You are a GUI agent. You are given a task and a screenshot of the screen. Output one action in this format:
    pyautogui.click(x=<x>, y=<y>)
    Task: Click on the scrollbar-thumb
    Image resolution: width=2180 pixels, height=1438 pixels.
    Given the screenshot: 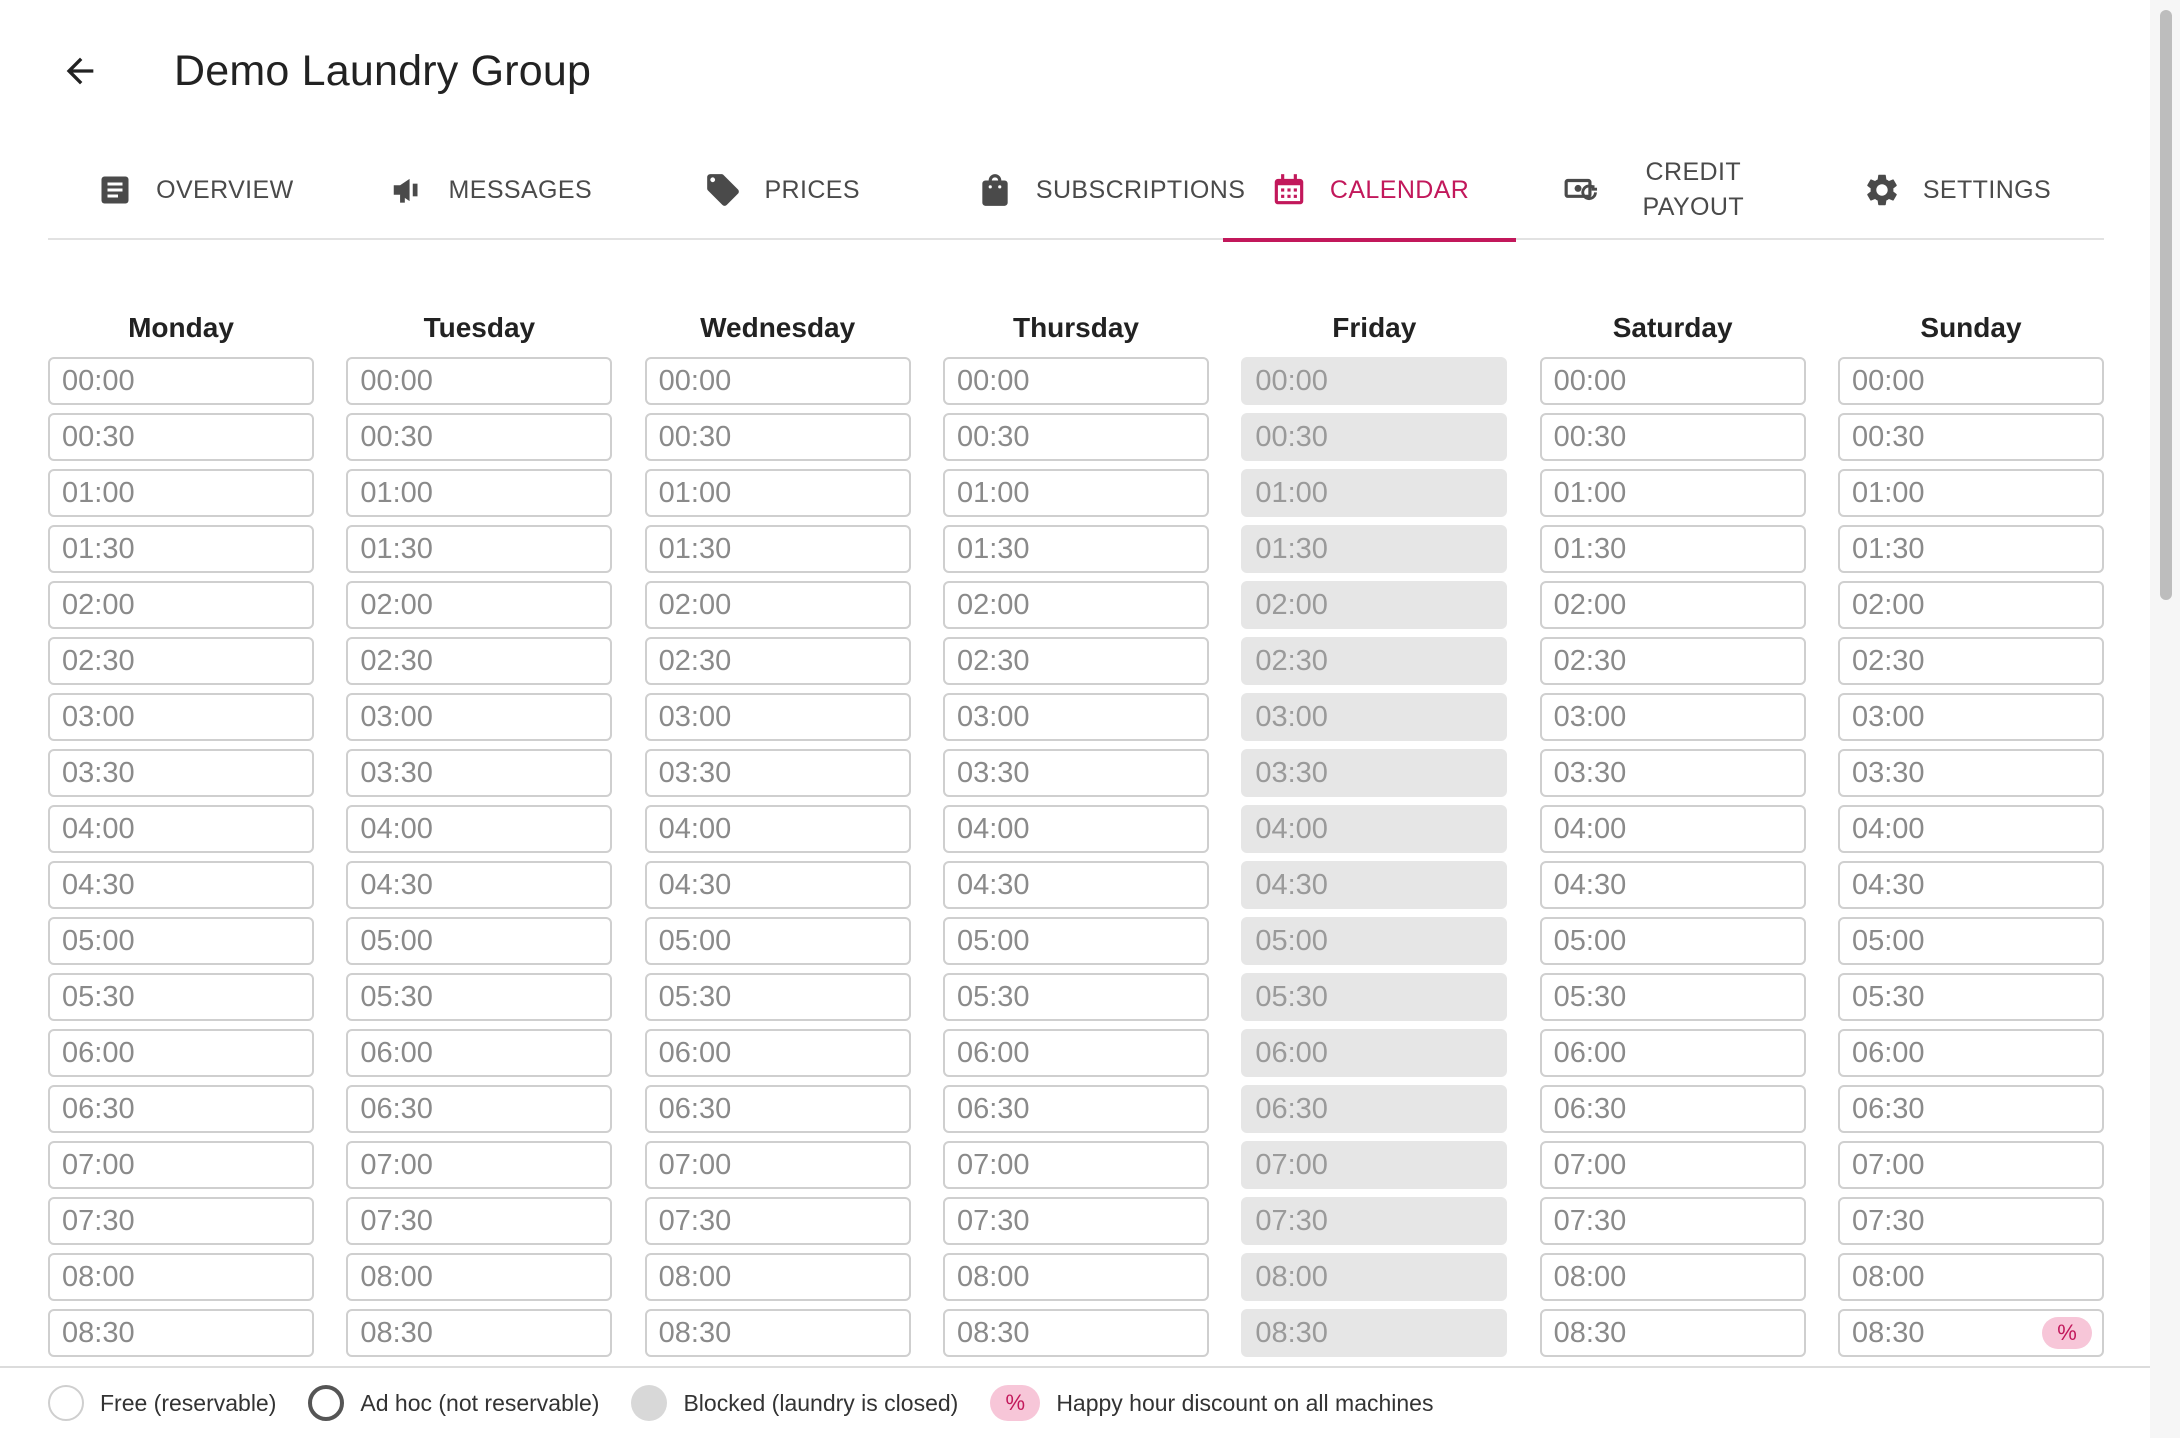 What is the action you would take?
    pyautogui.click(x=2166, y=305)
    